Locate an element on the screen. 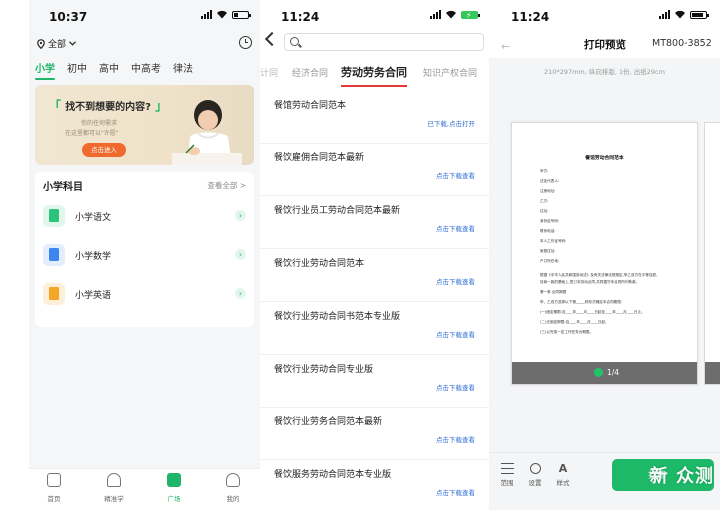 This screenshot has height=510, width=720. history-clock-icon is located at coordinates (245, 42).